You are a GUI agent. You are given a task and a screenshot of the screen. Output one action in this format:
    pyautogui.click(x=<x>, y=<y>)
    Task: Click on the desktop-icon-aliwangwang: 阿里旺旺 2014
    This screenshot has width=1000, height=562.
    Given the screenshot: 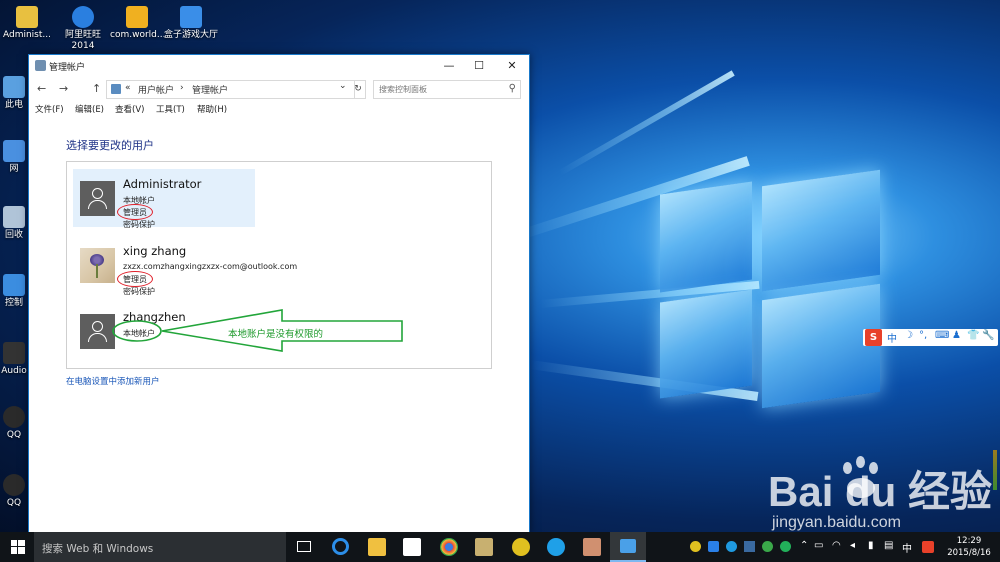 What is the action you would take?
    pyautogui.click(x=83, y=29)
    